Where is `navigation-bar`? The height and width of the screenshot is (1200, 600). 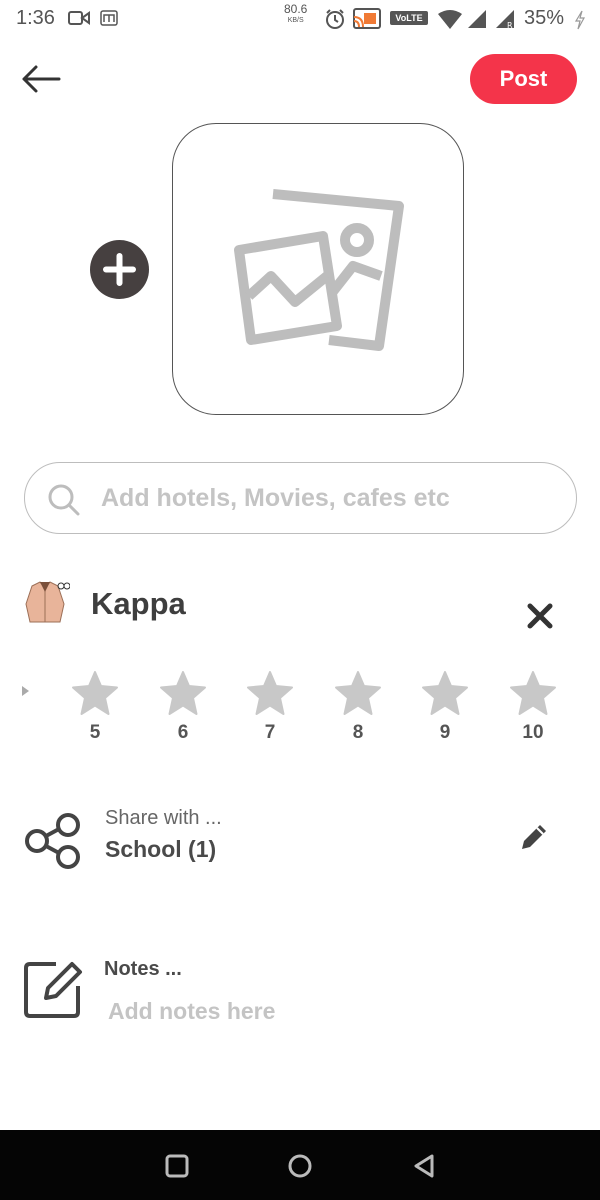 navigation-bar is located at coordinates (300, 1165).